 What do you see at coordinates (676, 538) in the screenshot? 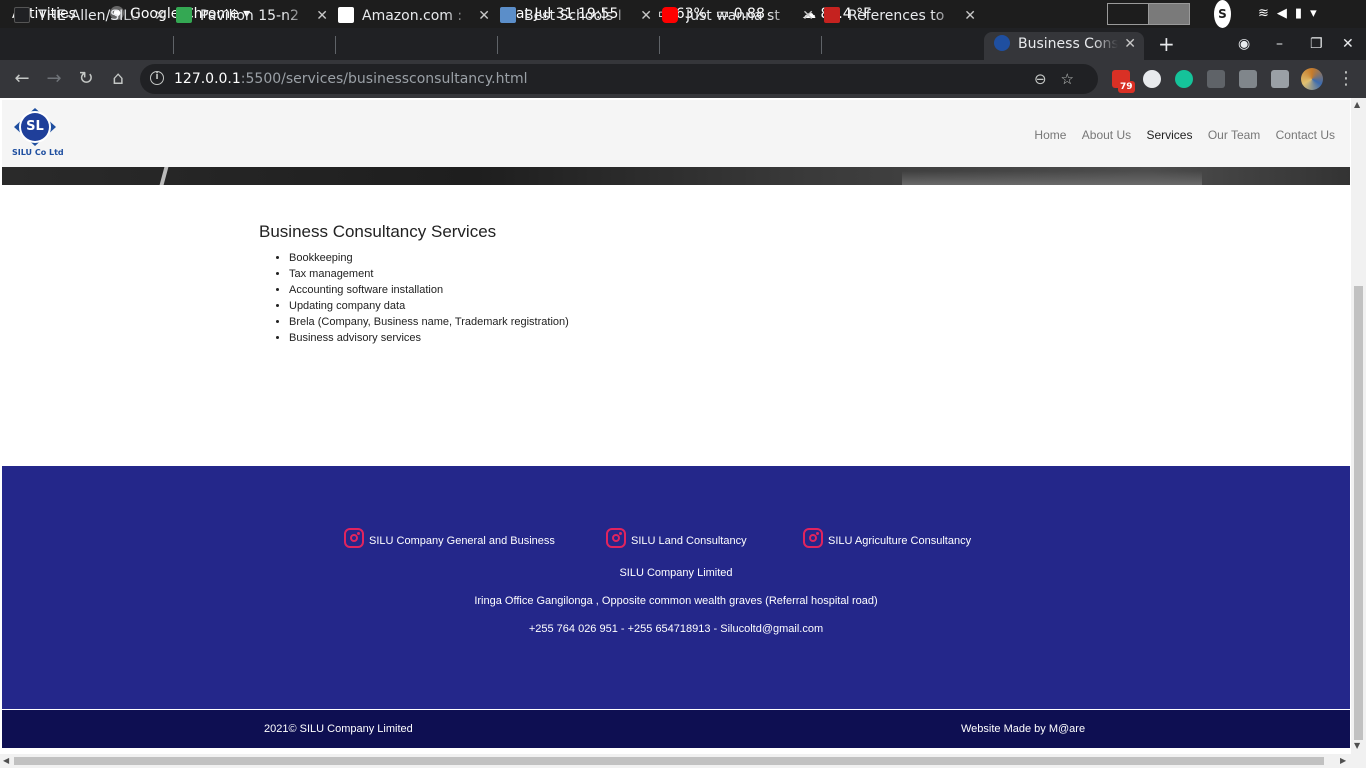
I see `social-link-land-consultancy: SILU Land Consultancy` at bounding box center [676, 538].